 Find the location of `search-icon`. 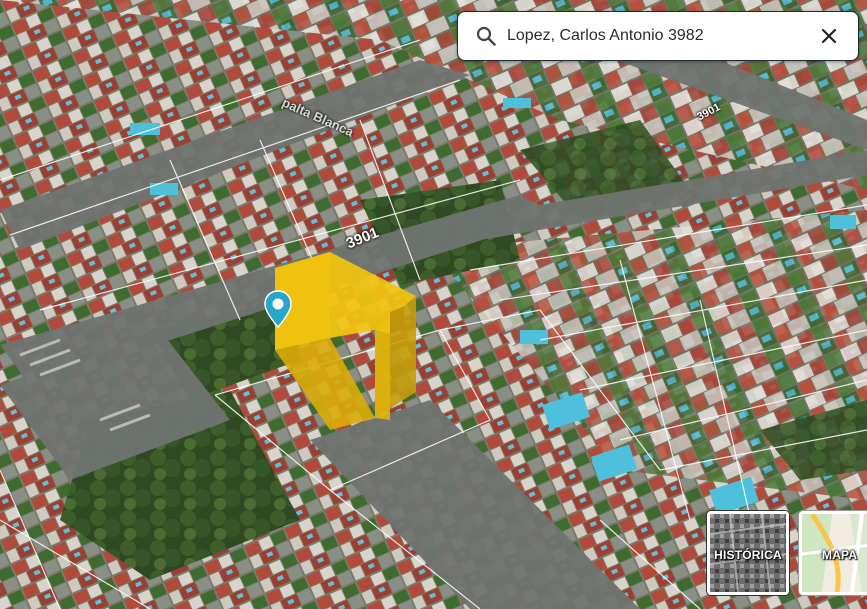

search-icon is located at coordinates (486, 36).